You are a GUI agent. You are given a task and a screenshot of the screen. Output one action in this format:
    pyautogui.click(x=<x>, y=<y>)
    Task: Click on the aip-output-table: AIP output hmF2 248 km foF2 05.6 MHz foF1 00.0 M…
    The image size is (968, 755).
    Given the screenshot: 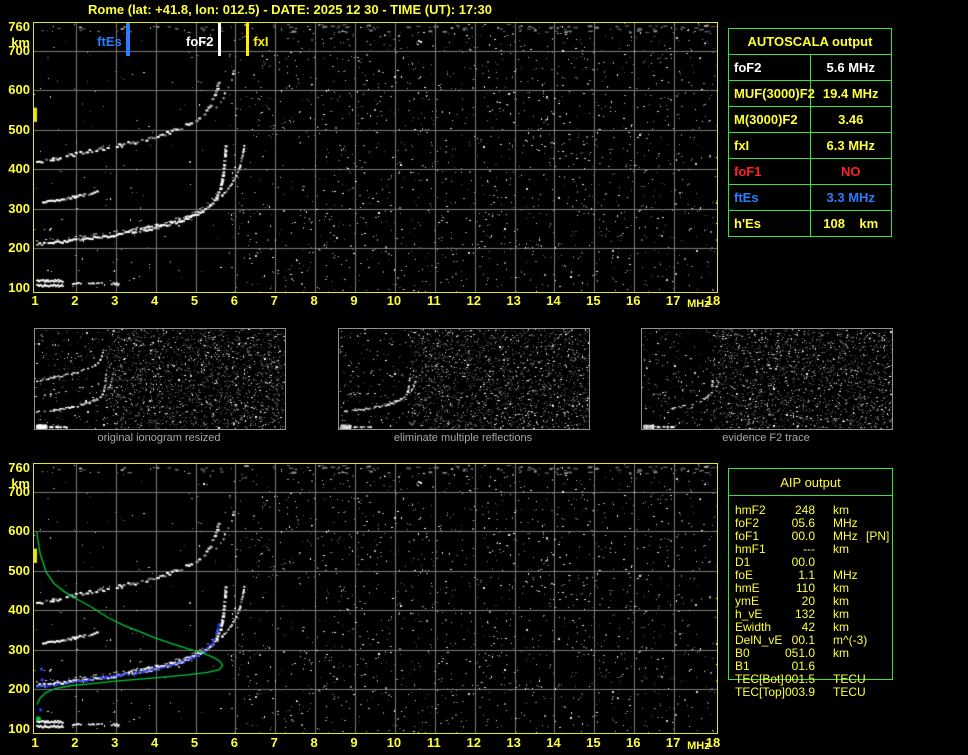 What is the action you would take?
    pyautogui.click(x=810, y=583)
    